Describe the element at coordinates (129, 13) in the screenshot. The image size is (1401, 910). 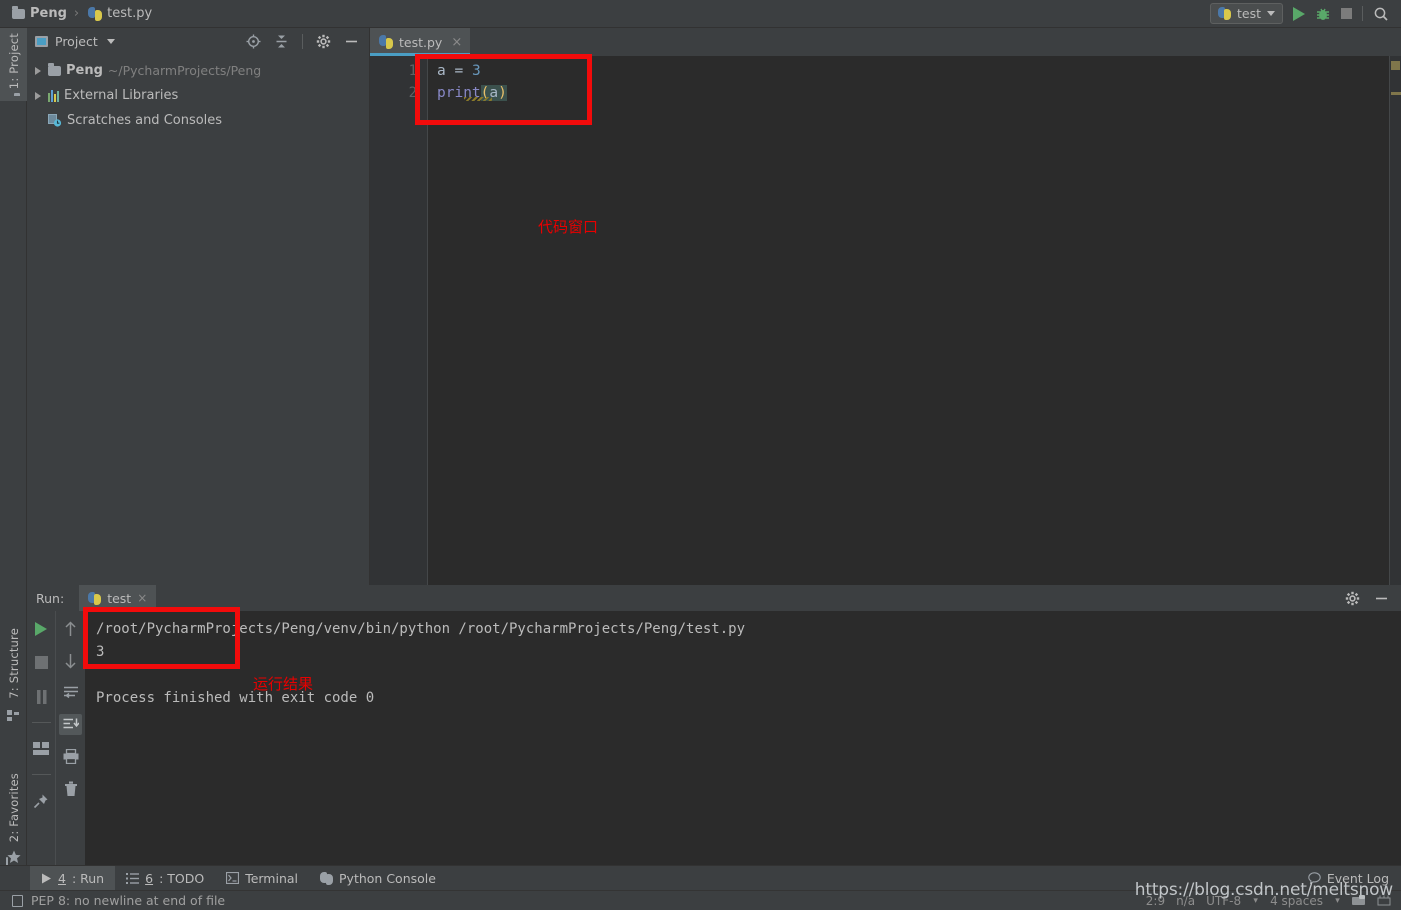
I see `breadcrumb-file: test.py` at that location.